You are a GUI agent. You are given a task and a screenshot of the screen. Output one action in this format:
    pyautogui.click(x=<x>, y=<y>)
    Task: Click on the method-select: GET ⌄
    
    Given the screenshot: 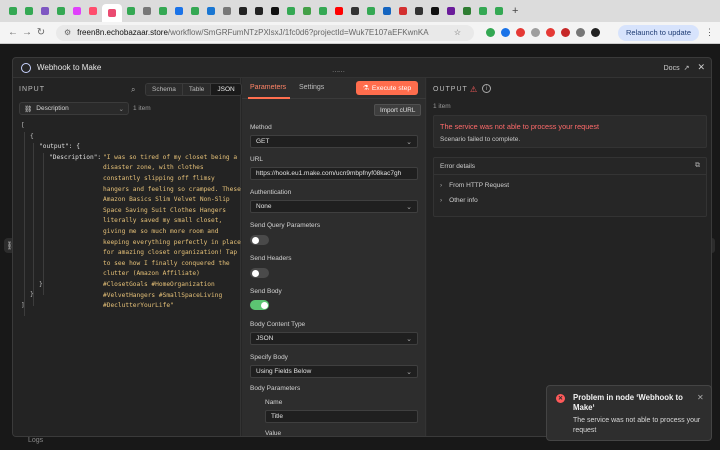 What is the action you would take?
    pyautogui.click(x=334, y=141)
    